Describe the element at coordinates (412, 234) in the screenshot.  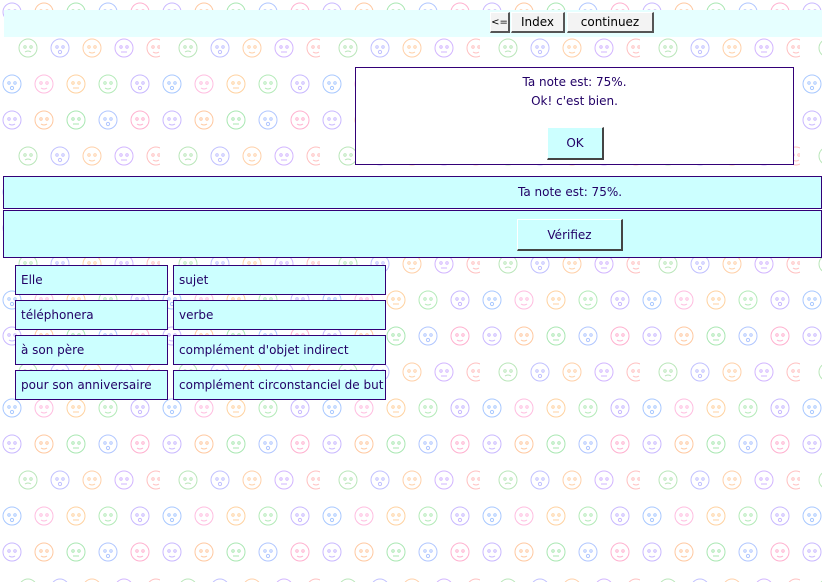
I see `verify-bar: Vérifiez` at that location.